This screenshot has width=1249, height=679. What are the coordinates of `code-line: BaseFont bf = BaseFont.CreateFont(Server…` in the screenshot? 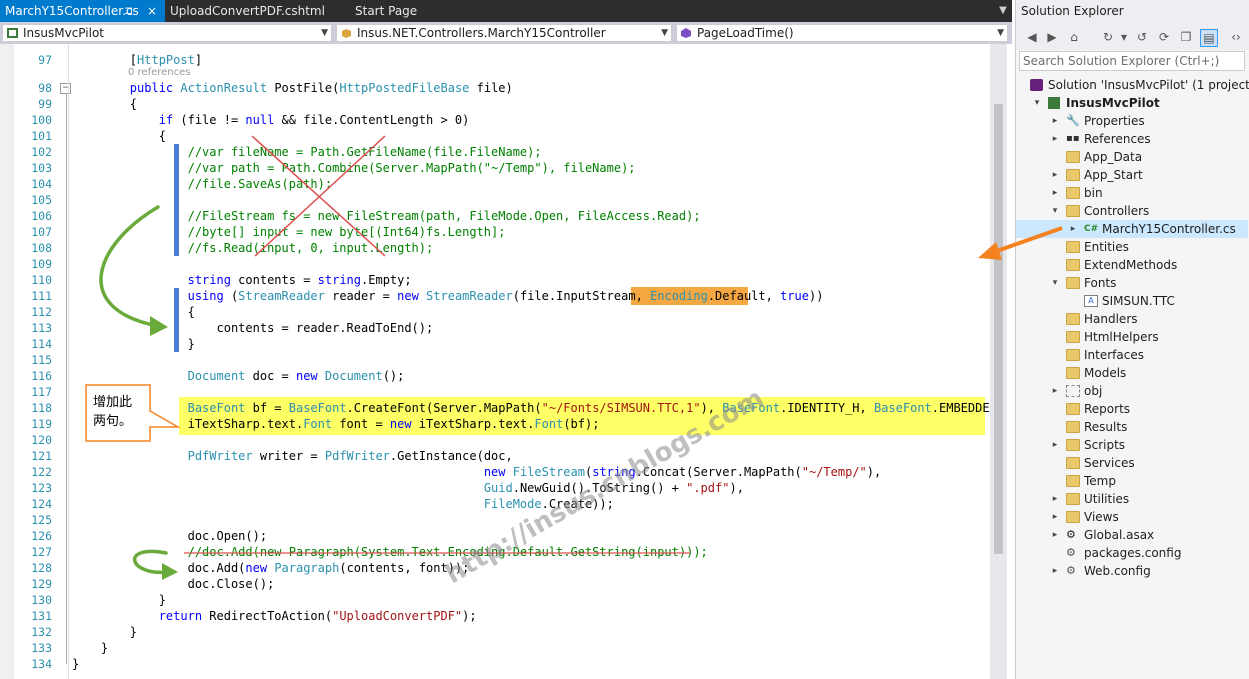 It's located at (531, 408).